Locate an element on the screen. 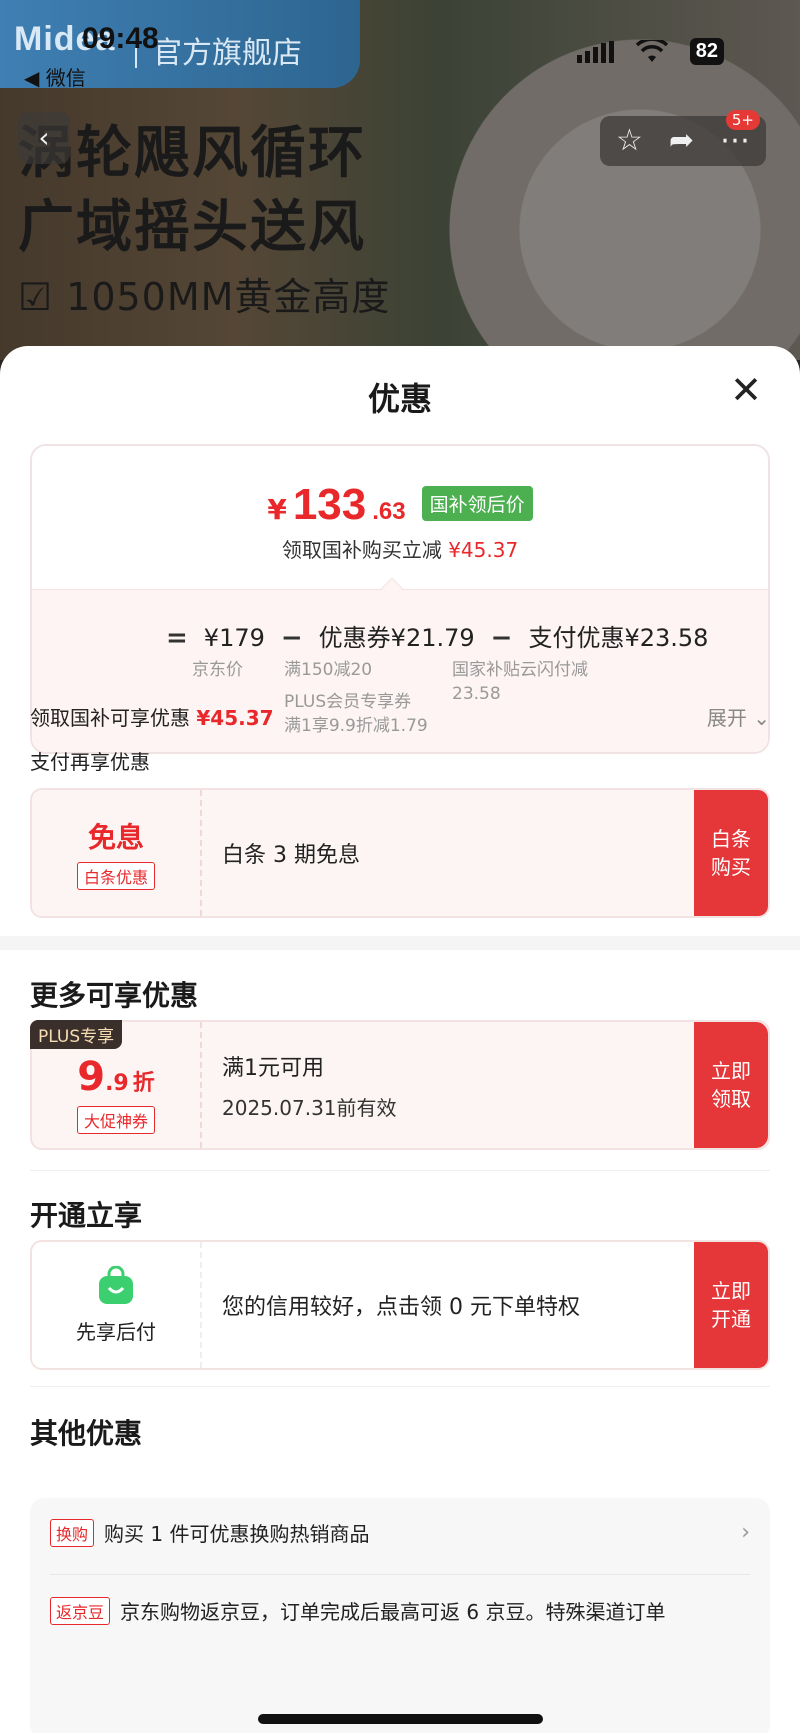 The image size is (800, 1733). subsidy-price-tag: 国补领后价 is located at coordinates (477, 503).